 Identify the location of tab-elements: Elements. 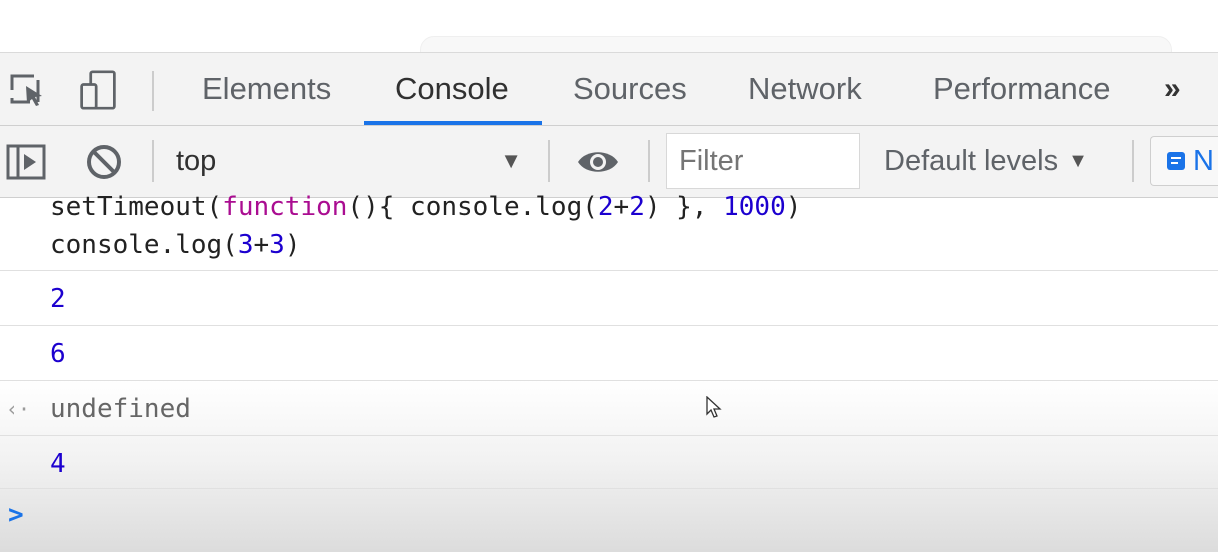
(266, 89).